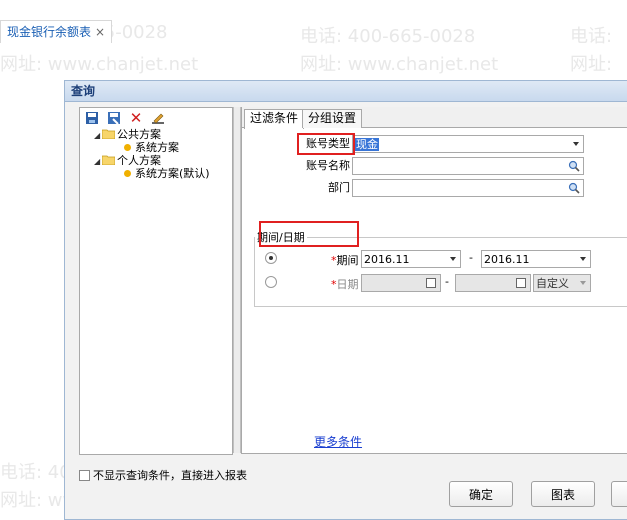 The image size is (627, 520). I want to click on account-name-input, so click(468, 166).